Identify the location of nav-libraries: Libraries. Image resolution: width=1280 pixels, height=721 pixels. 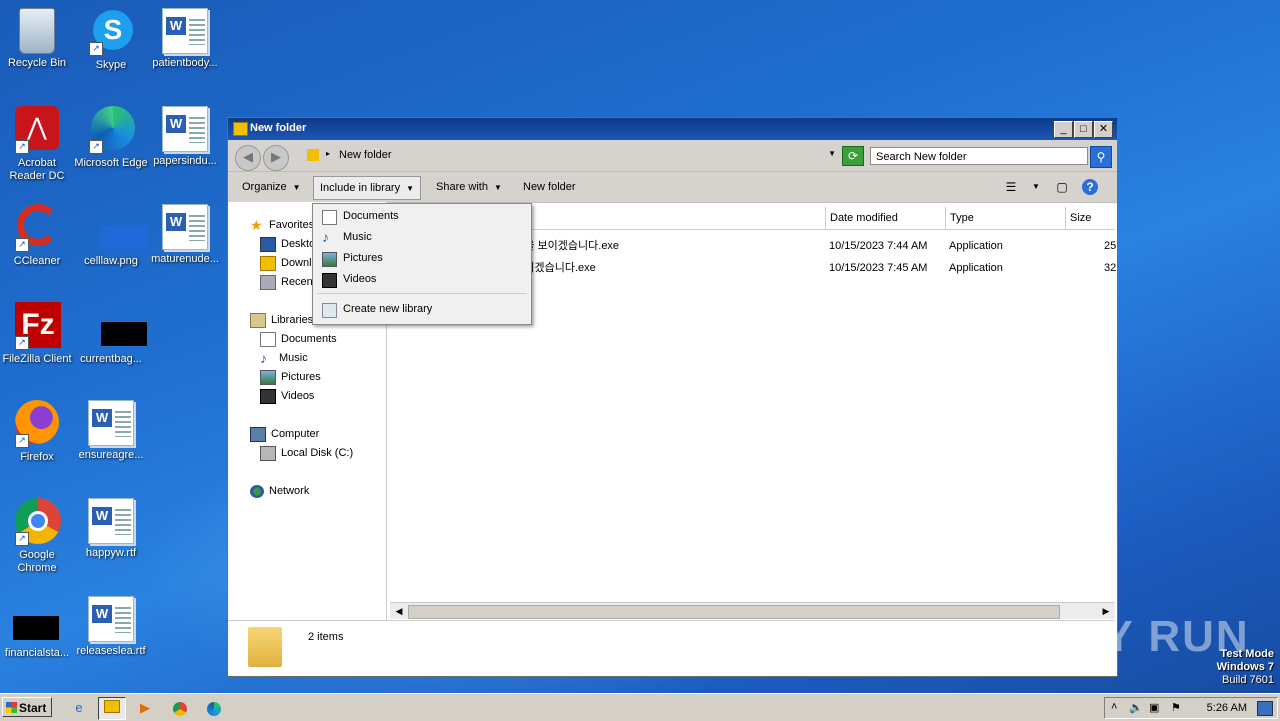
(281, 320).